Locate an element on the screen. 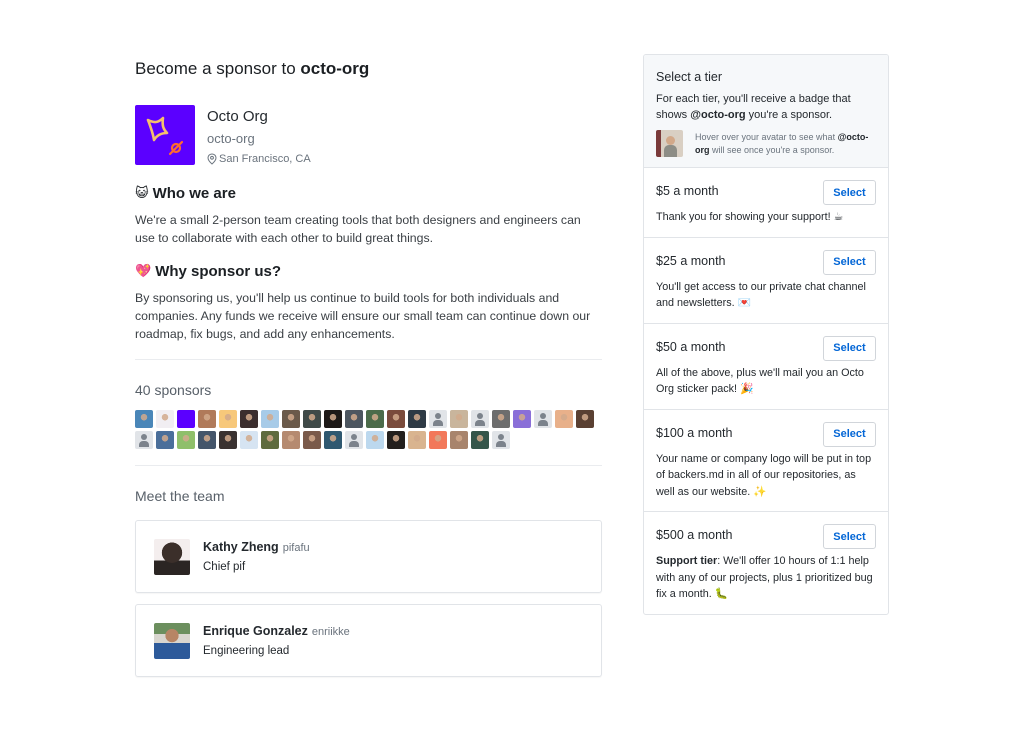 This screenshot has width=1024, height=756. org-login: octo-org is located at coordinates (259, 139).